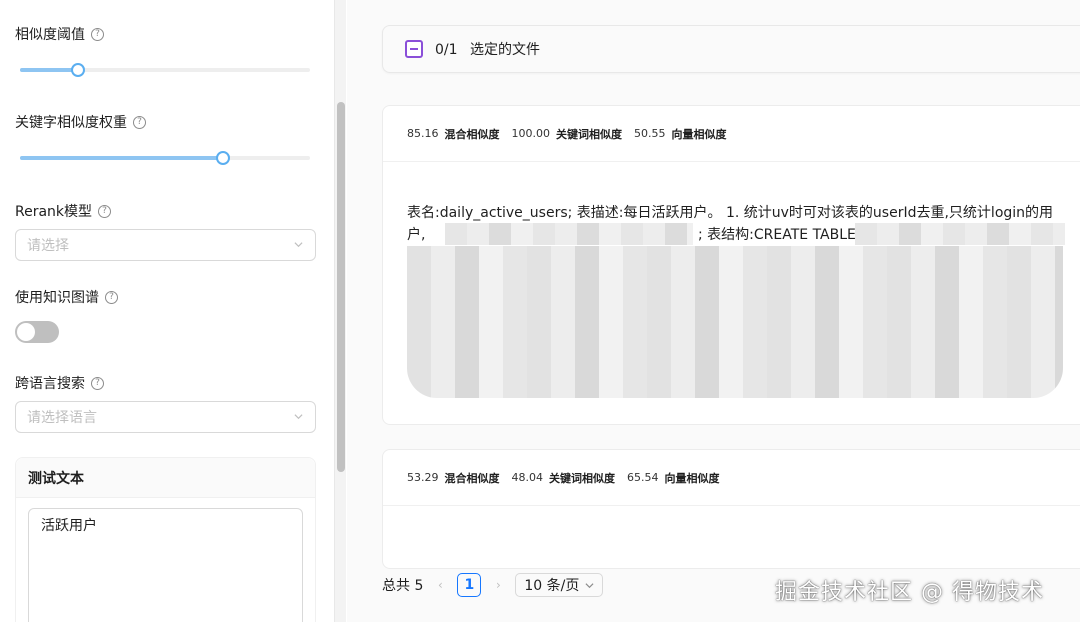 This screenshot has height=622, width=1080. Describe the element at coordinates (416, 235) in the screenshot. I see `result-text-line: 户,` at that location.